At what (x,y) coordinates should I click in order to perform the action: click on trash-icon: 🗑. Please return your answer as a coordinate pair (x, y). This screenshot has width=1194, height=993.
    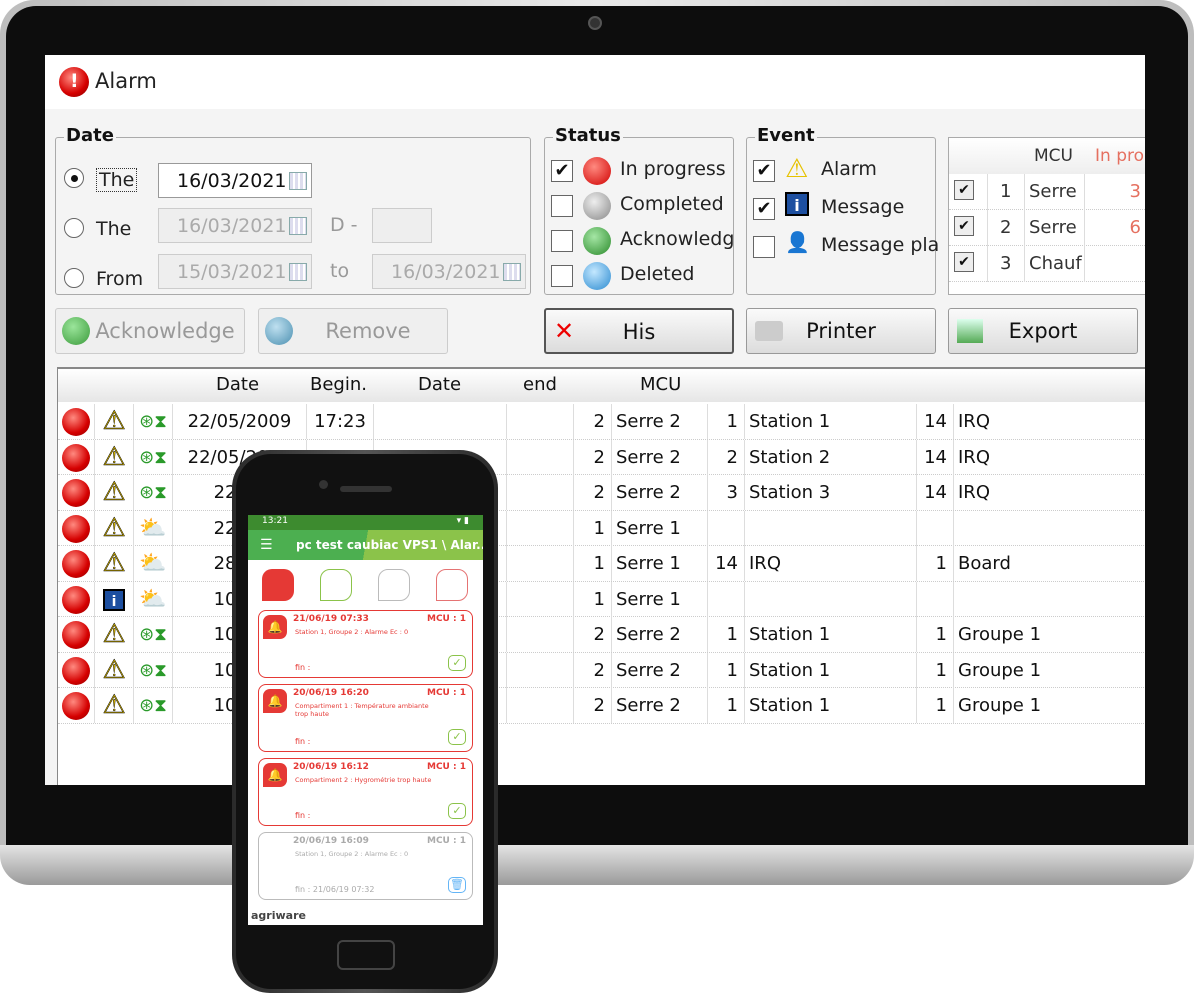
    Looking at the image, I should click on (457, 885).